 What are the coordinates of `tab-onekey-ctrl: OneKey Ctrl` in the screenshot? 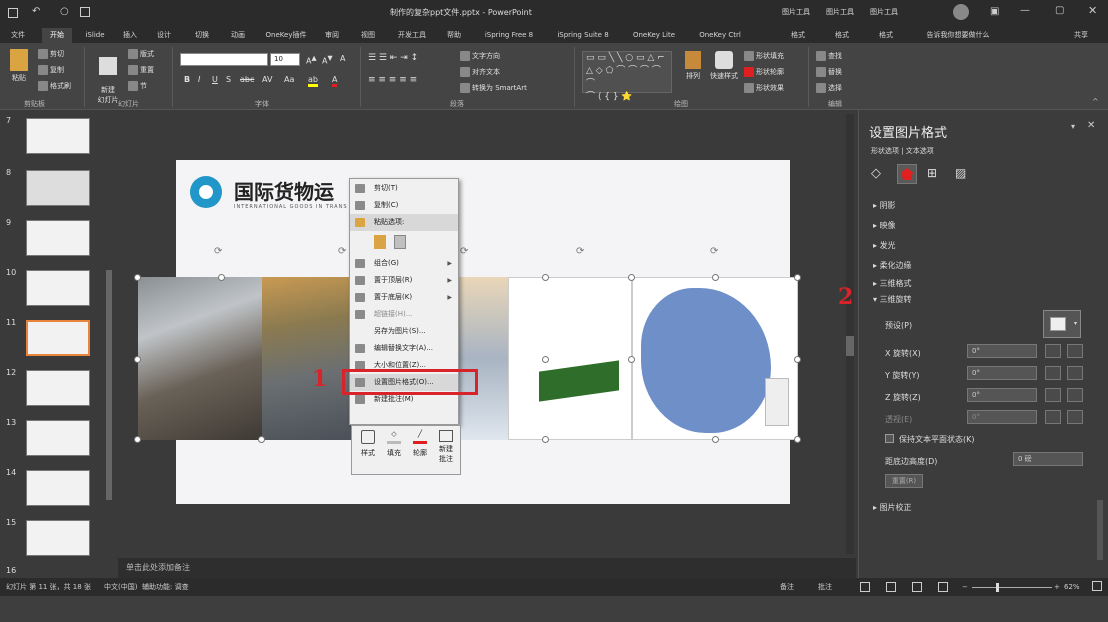 It's located at (720, 35).